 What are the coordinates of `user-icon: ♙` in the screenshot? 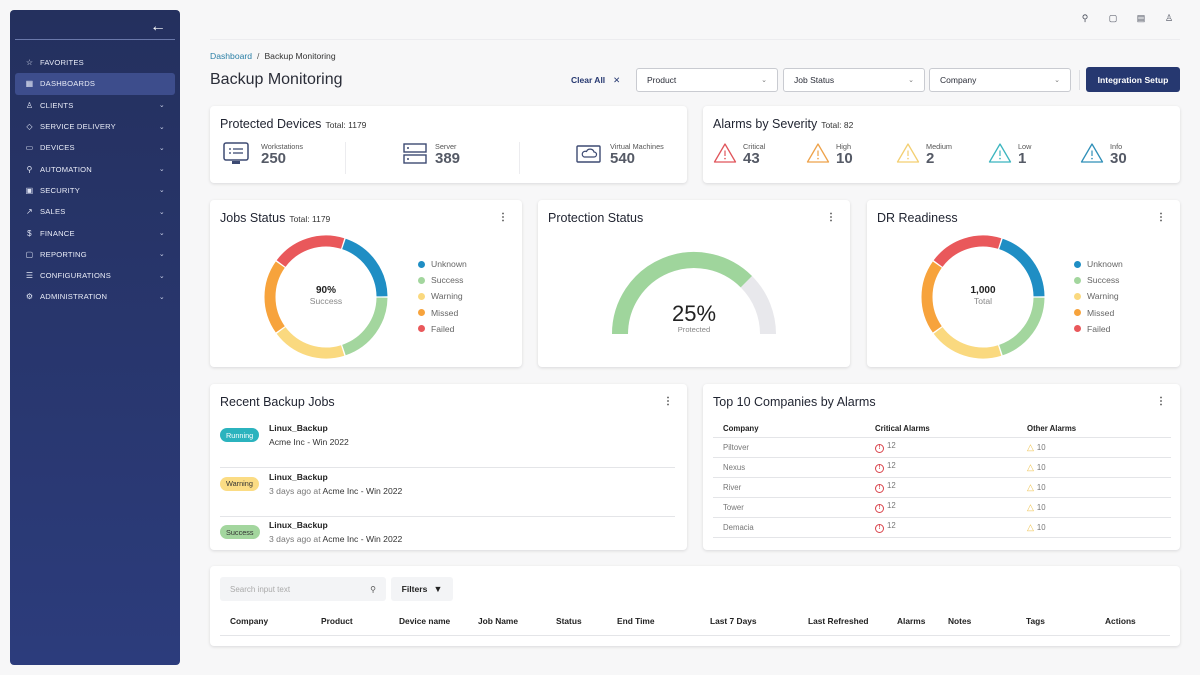 It's located at (1169, 18).